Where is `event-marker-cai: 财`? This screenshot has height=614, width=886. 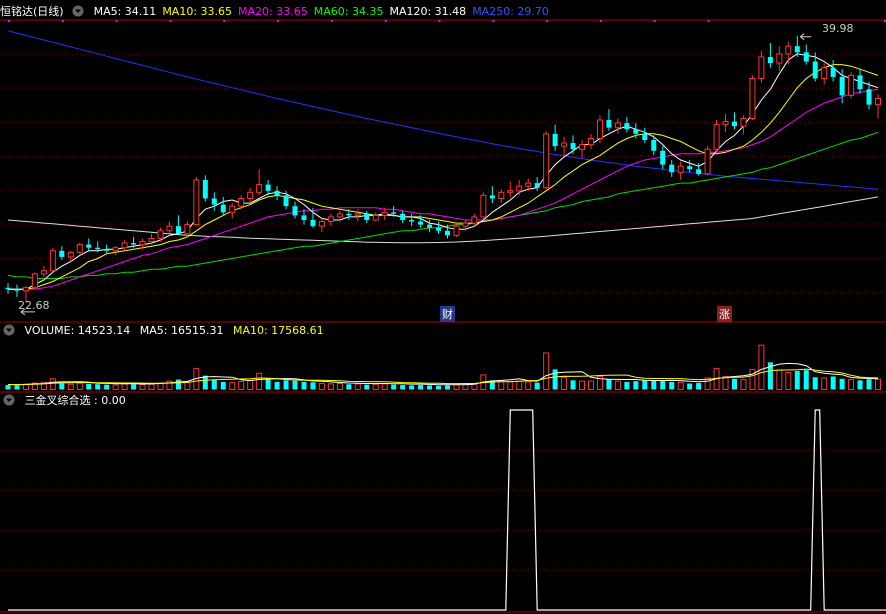
event-marker-cai: 财 is located at coordinates (447, 314).